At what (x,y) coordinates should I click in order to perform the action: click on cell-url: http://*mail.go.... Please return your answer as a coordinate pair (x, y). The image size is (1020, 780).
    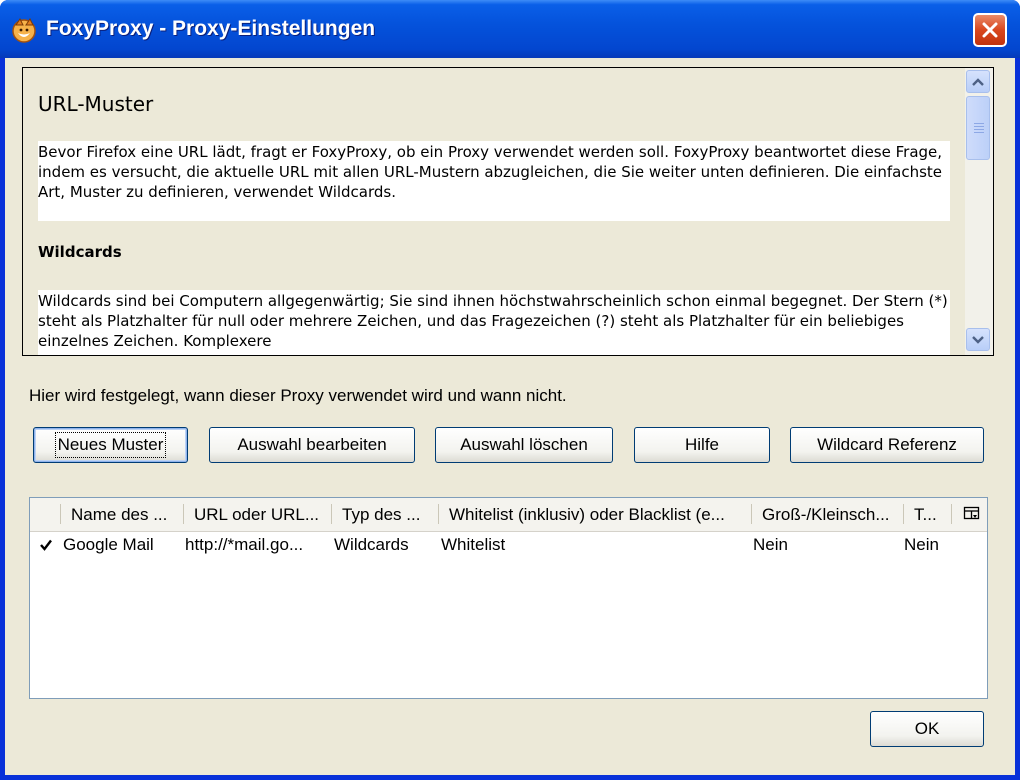
    Looking at the image, I should click on (244, 544).